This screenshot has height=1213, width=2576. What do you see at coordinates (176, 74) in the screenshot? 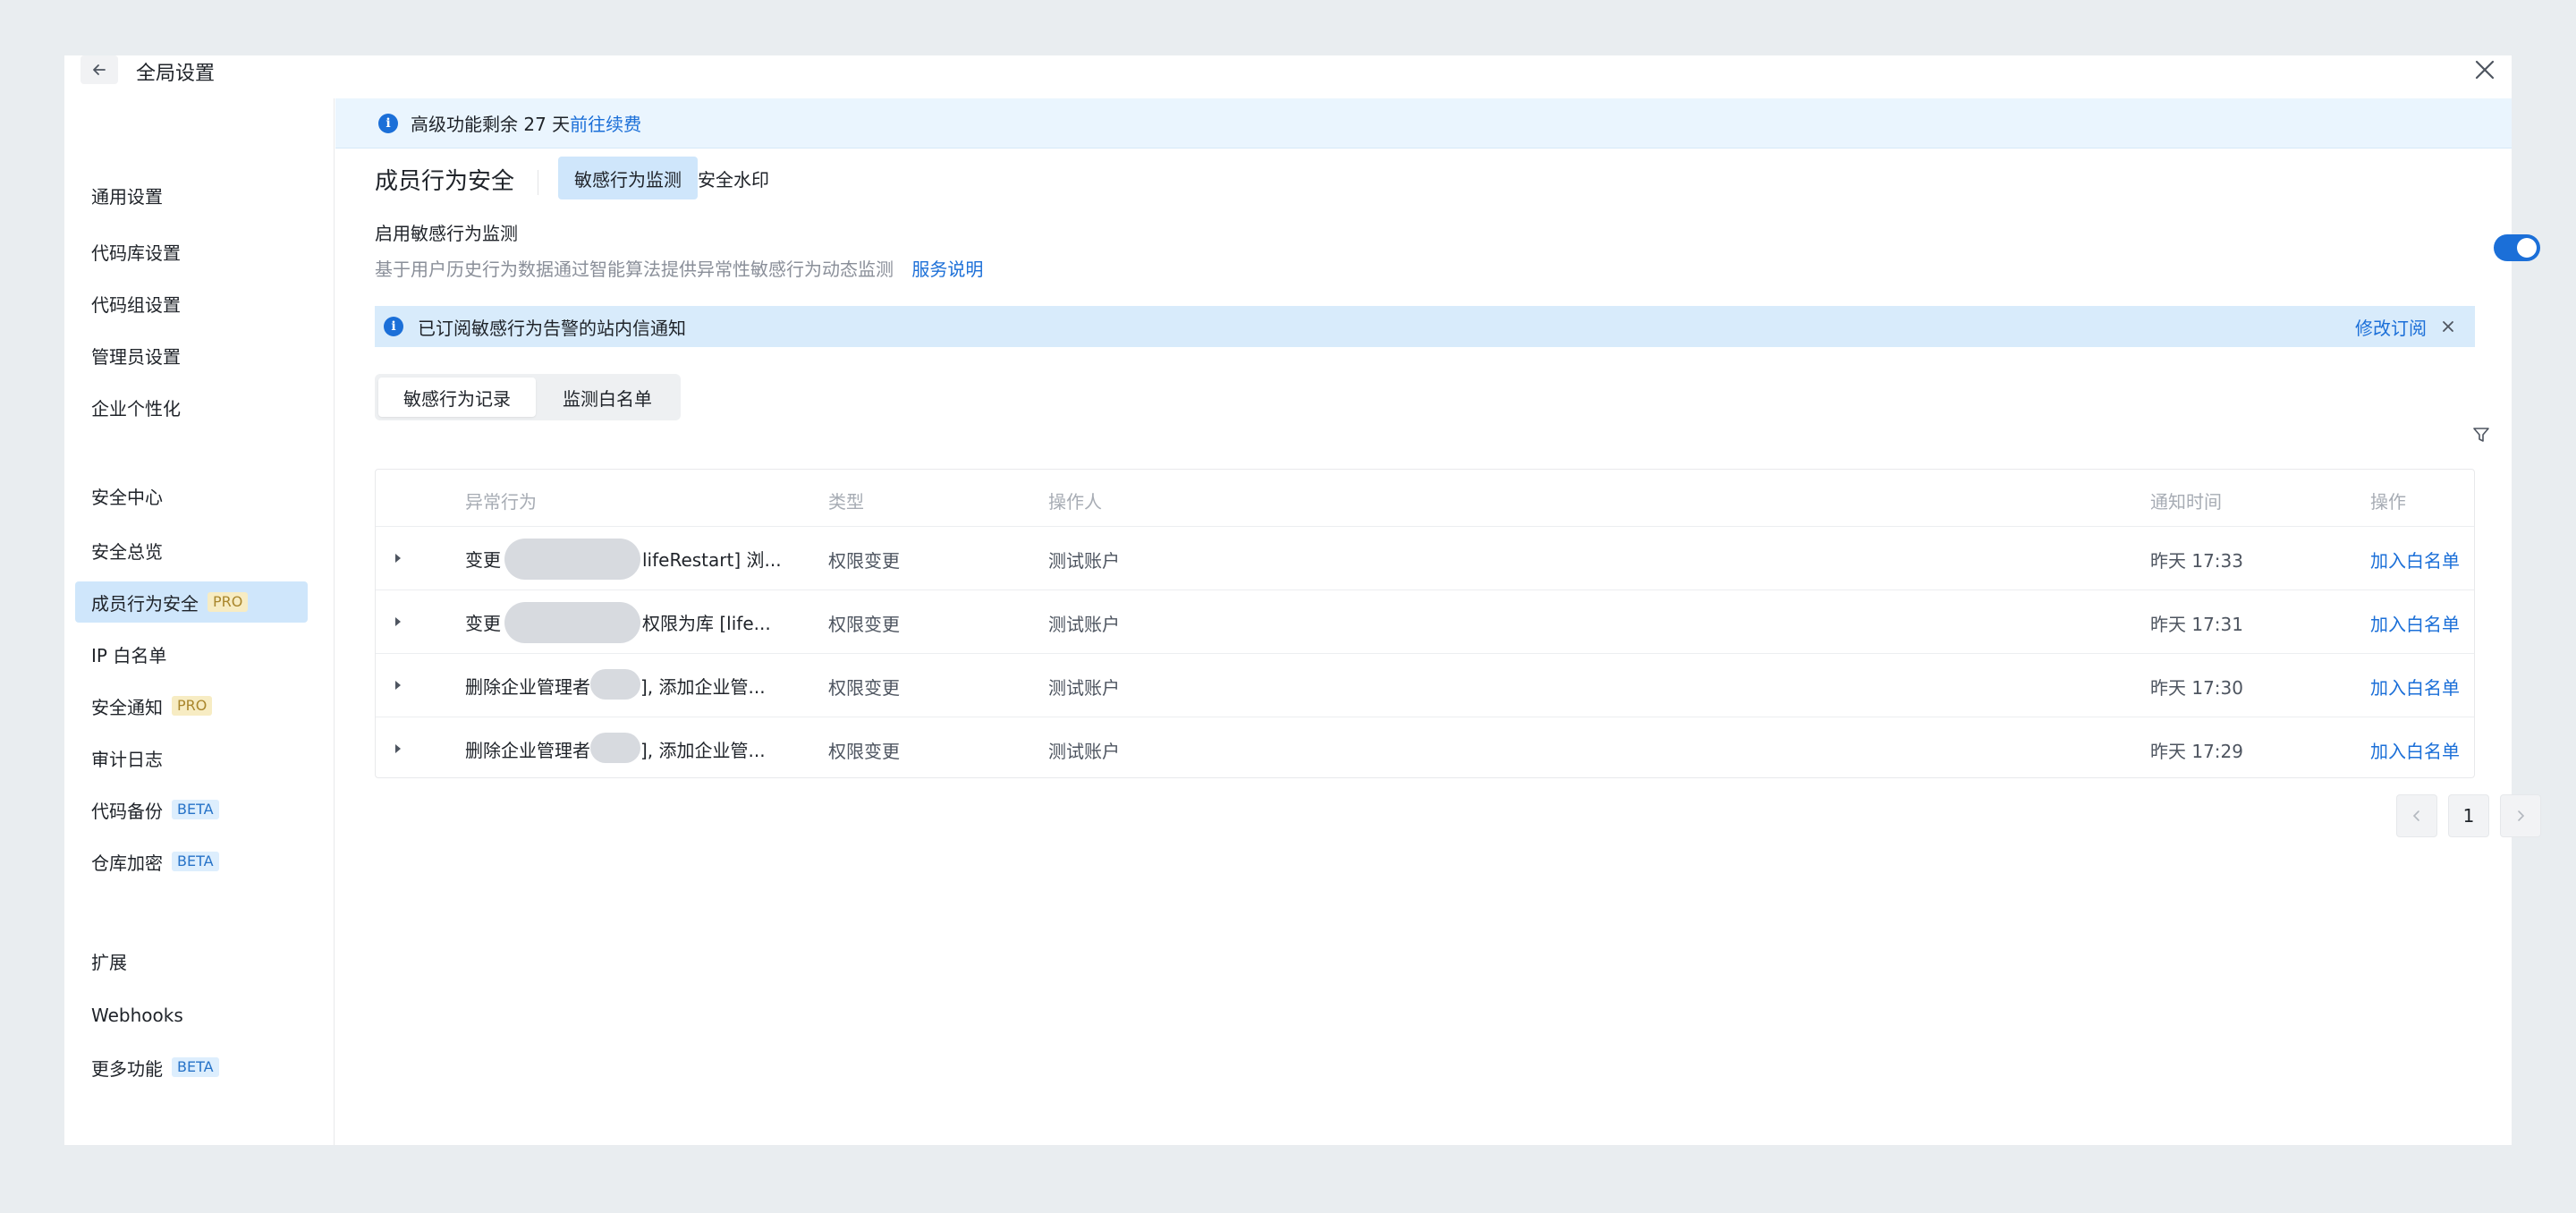
I see `dialog-title: 全局设置` at bounding box center [176, 74].